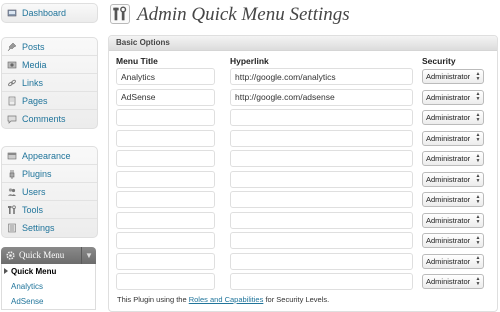 This screenshot has height=312, width=500. Describe the element at coordinates (88, 255) in the screenshot. I see `collapse-toggle: ▼` at that location.